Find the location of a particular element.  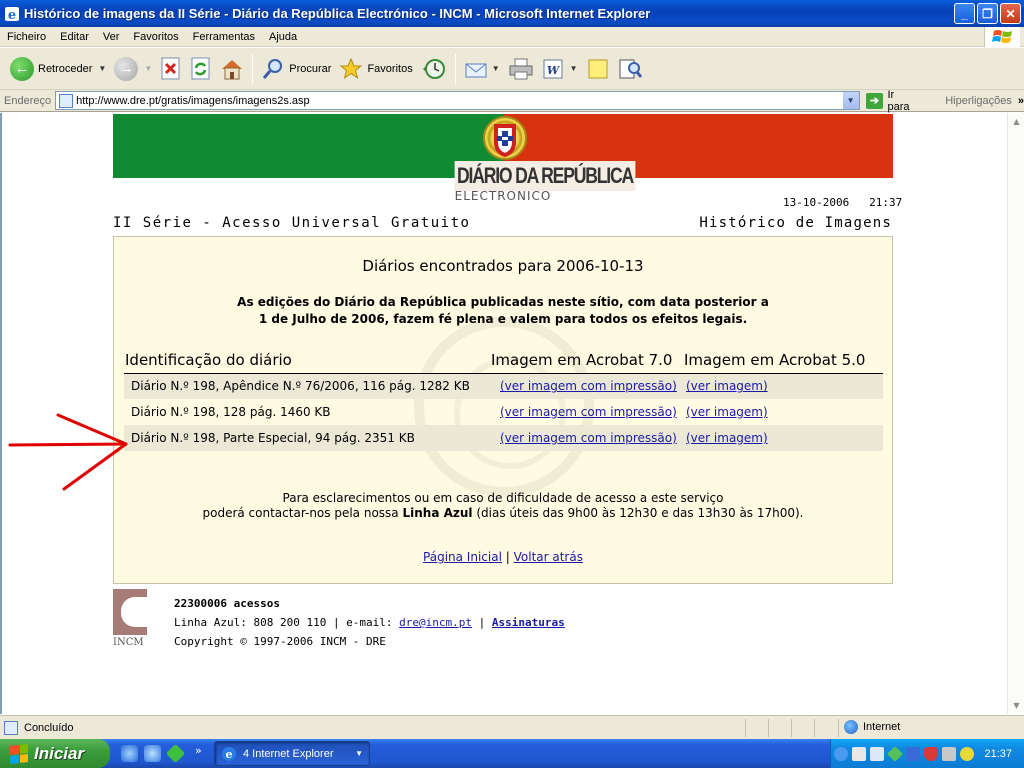

history-title: Histórico de Imagens is located at coordinates (795, 223).